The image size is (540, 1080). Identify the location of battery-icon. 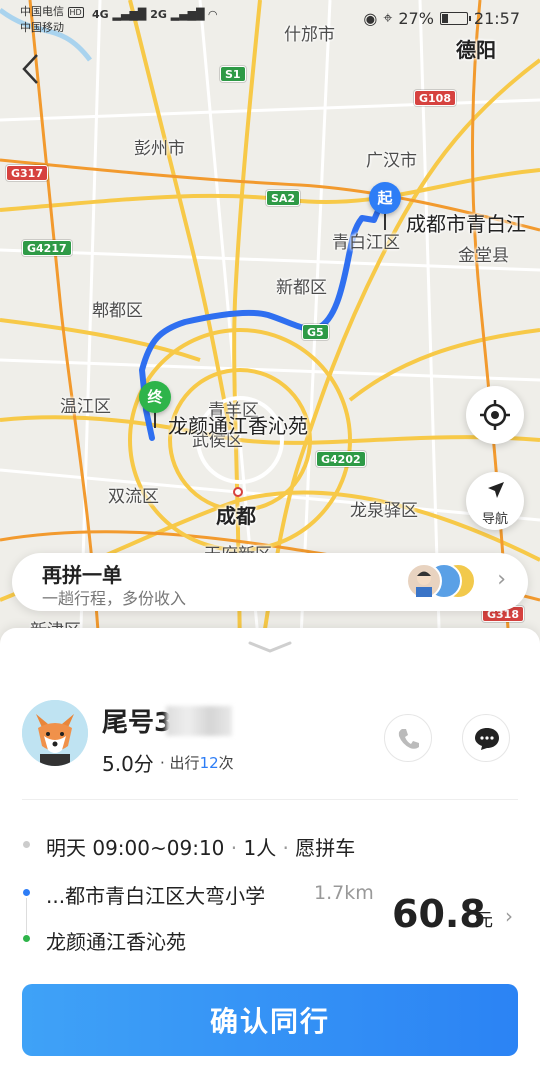
(455, 18).